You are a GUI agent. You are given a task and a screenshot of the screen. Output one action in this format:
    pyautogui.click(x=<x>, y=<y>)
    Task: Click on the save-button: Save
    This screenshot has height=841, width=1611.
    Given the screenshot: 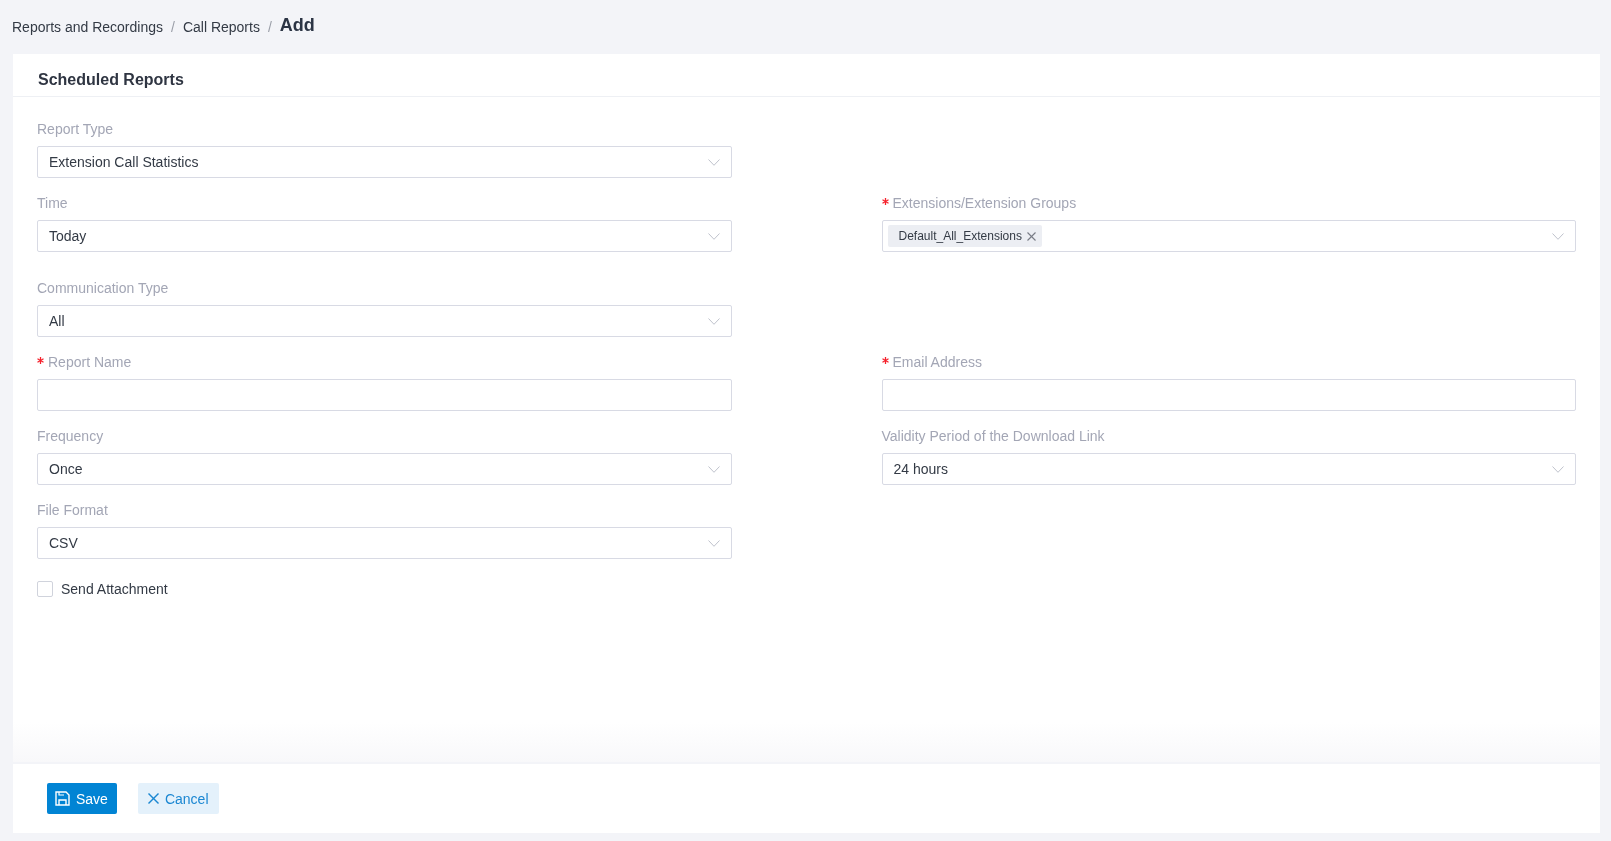 What is the action you would take?
    pyautogui.click(x=82, y=798)
    